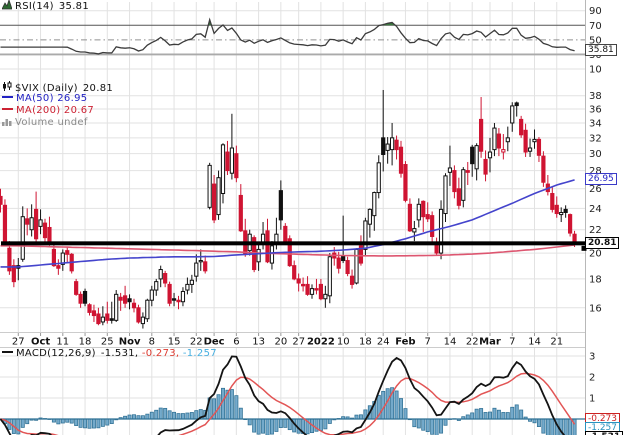 The width and height of the screenshot is (626, 435). I want to click on last-price-label: 20.81, so click(98, 88).